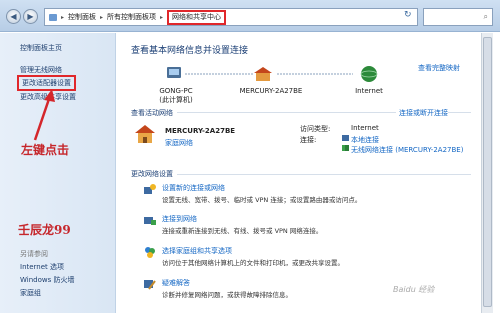 This screenshot has height=313, width=500. I want to click on access-type-label: 访问类型:, so click(315, 129).